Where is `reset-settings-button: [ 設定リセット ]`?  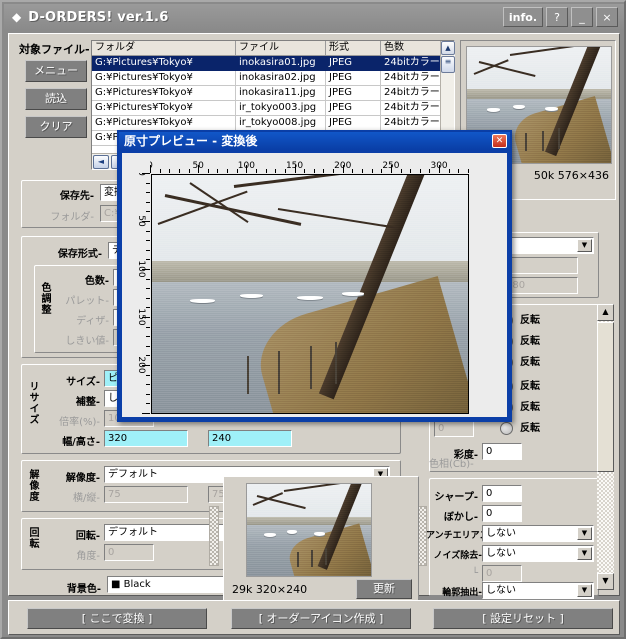
reset-settings-button: [ 設定リセット ] is located at coordinates (523, 618).